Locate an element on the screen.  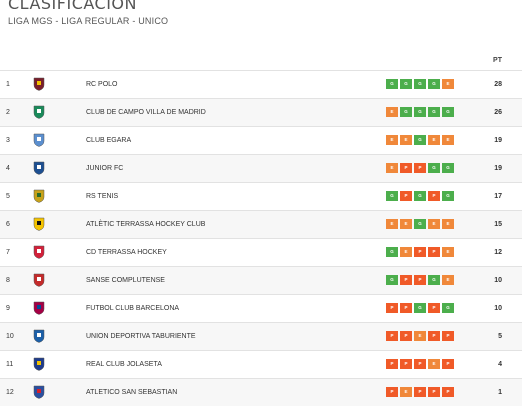
table-row: 12 ATLETICO SAN SEBASTIAN P E P P P 1 is located at coordinates (261, 392).